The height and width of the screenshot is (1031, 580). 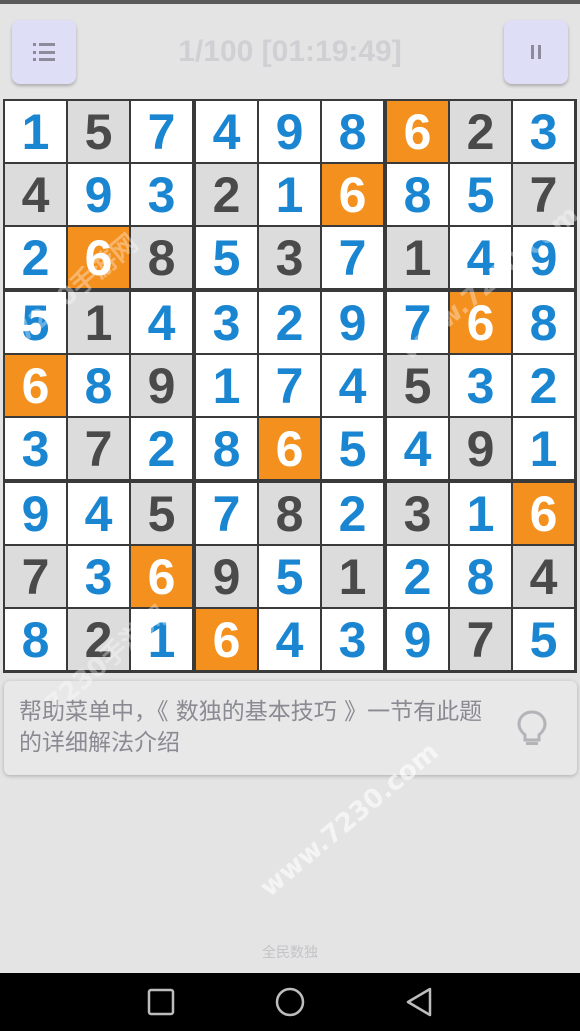 I want to click on android-nav-bar, so click(x=290, y=1002).